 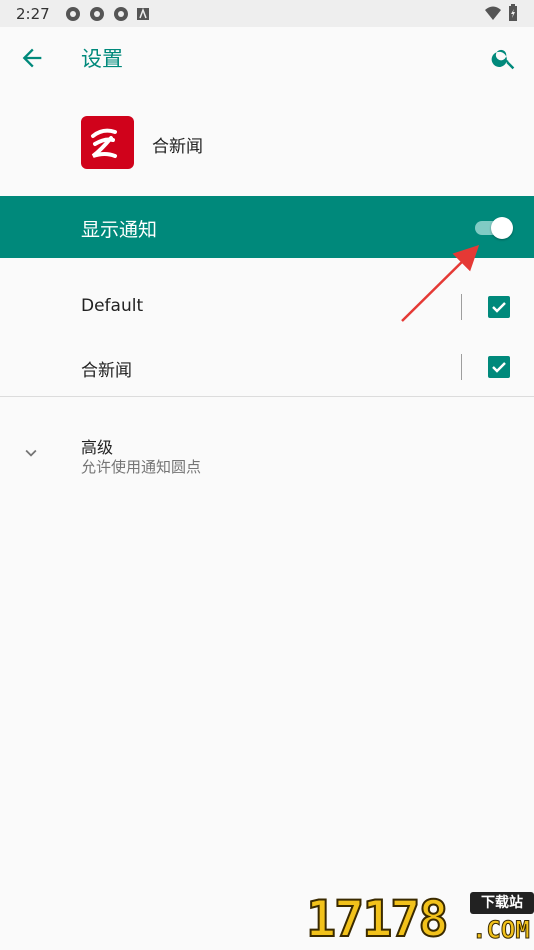 What do you see at coordinates (377, 919) in the screenshot?
I see `watermark-number: 17178` at bounding box center [377, 919].